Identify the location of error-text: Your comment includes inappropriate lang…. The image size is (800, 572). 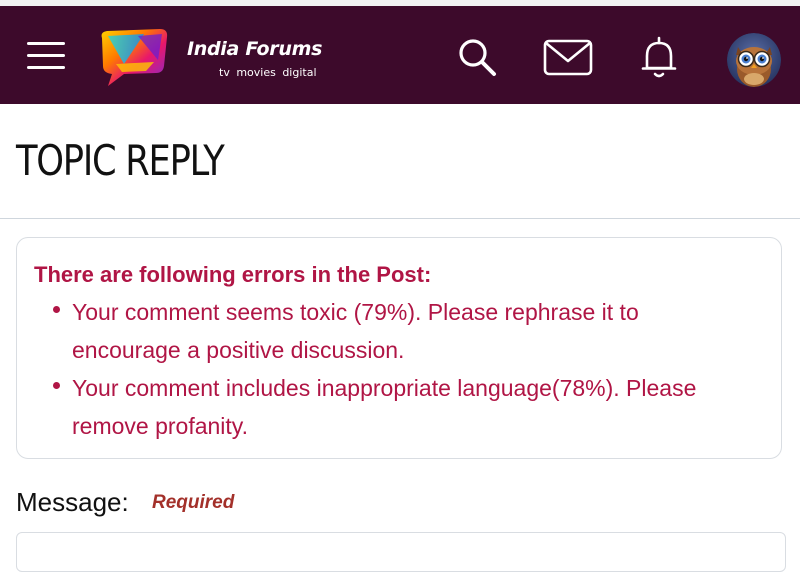
(384, 407).